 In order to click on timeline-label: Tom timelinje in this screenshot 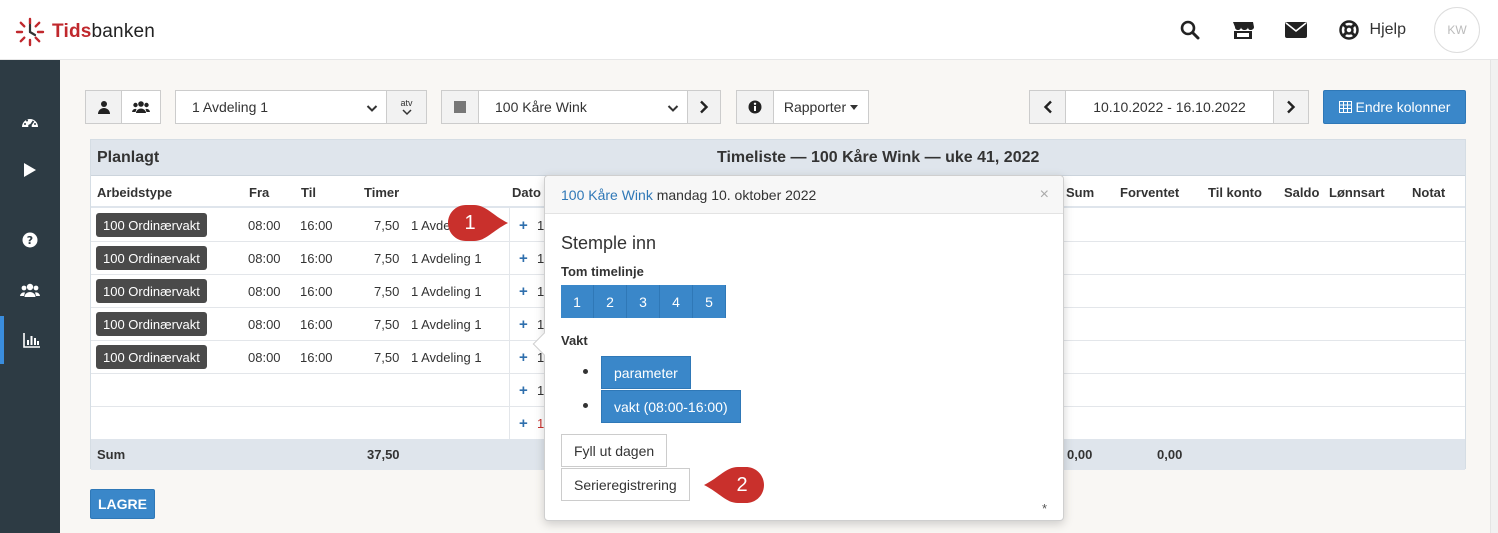, I will do `click(602, 271)`.